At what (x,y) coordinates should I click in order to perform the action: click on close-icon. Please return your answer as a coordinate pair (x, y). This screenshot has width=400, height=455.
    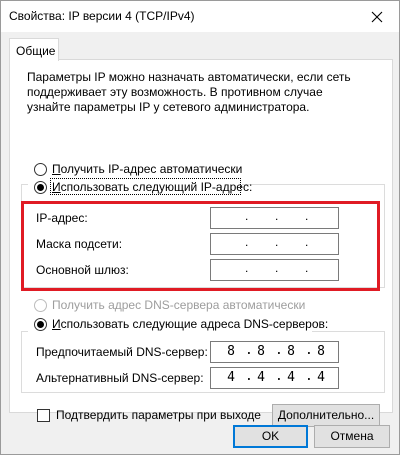
    Looking at the image, I should click on (377, 16).